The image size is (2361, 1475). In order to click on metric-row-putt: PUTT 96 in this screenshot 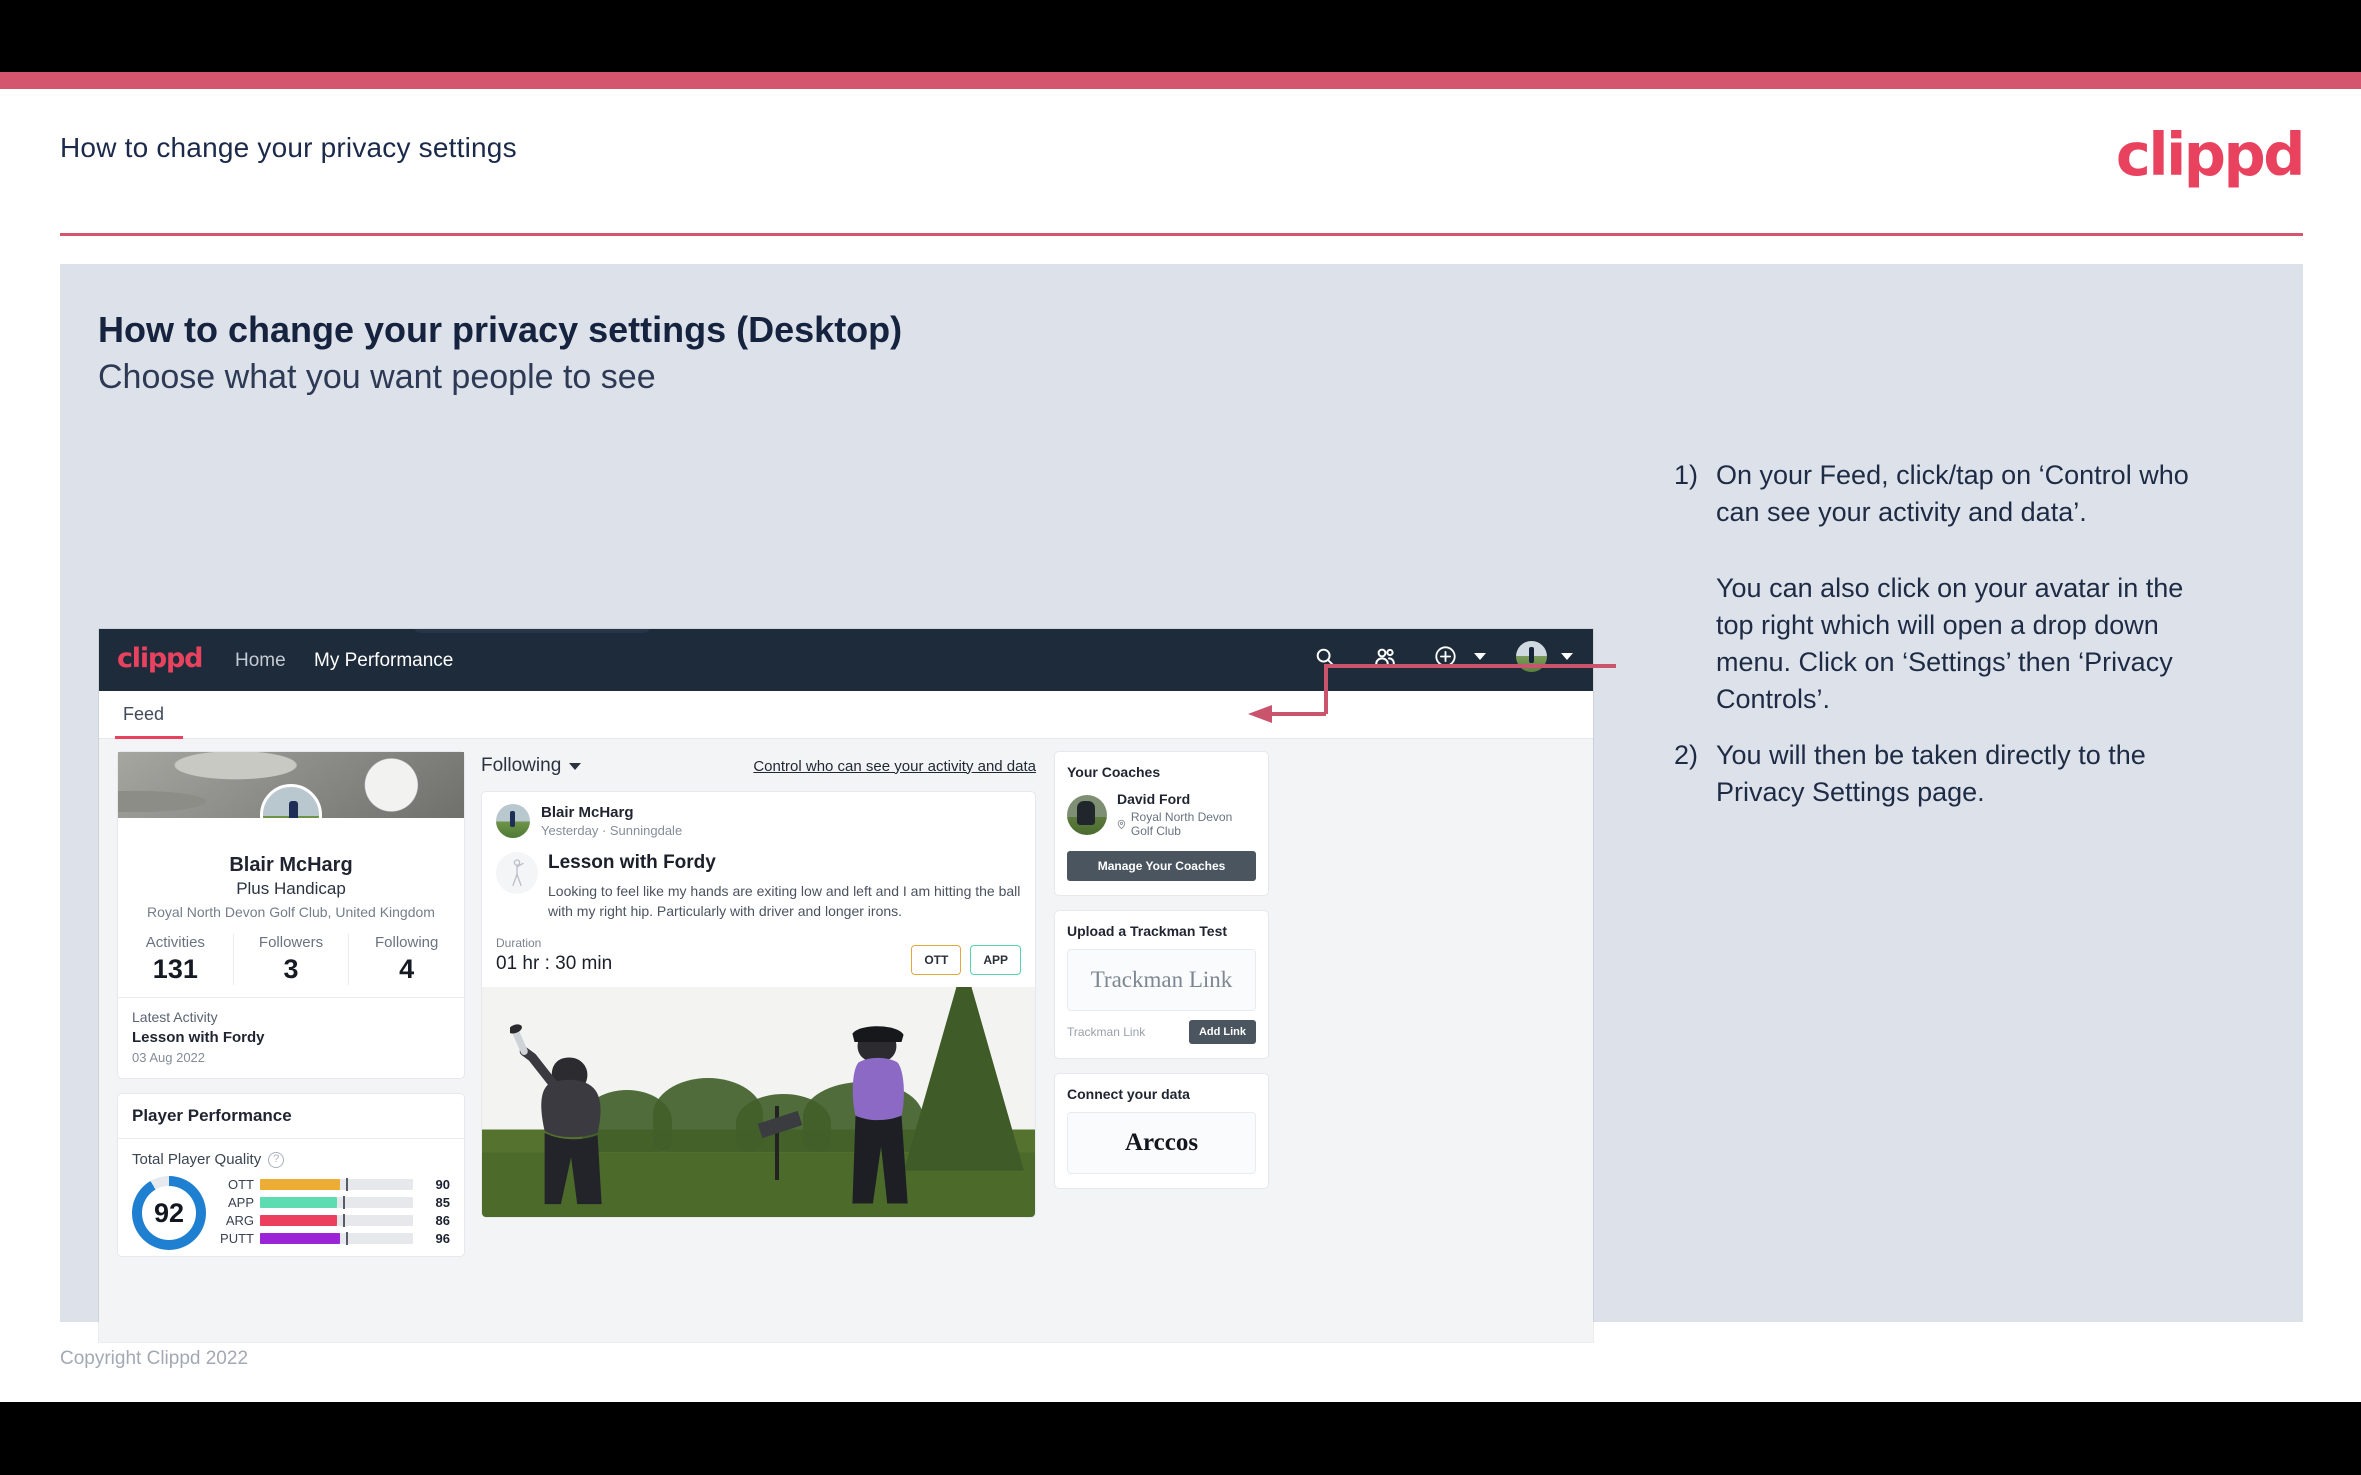, I will do `click(332, 1238)`.